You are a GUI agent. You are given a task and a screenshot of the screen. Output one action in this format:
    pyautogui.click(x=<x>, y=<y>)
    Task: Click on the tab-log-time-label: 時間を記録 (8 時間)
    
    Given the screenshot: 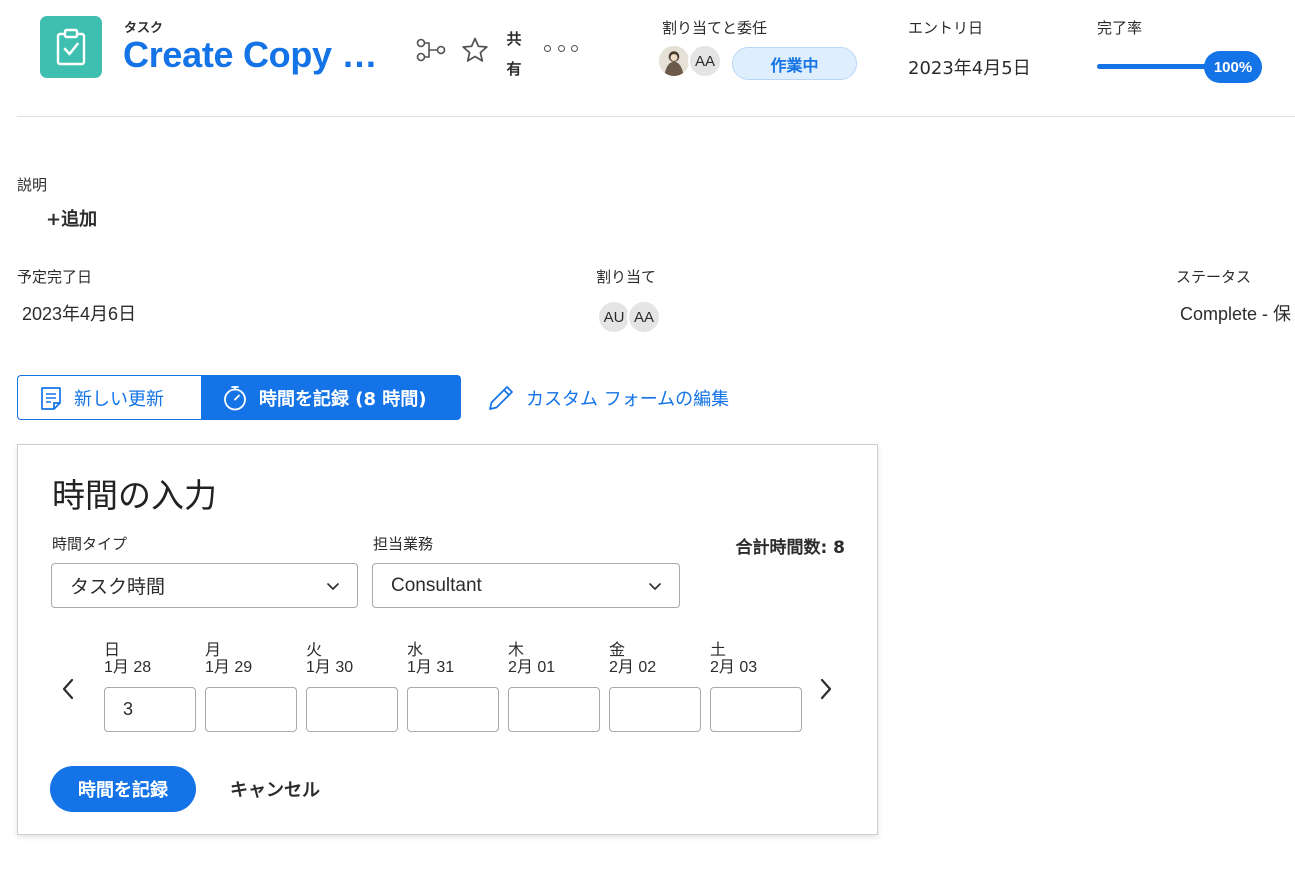 What is the action you would take?
    pyautogui.click(x=343, y=399)
    